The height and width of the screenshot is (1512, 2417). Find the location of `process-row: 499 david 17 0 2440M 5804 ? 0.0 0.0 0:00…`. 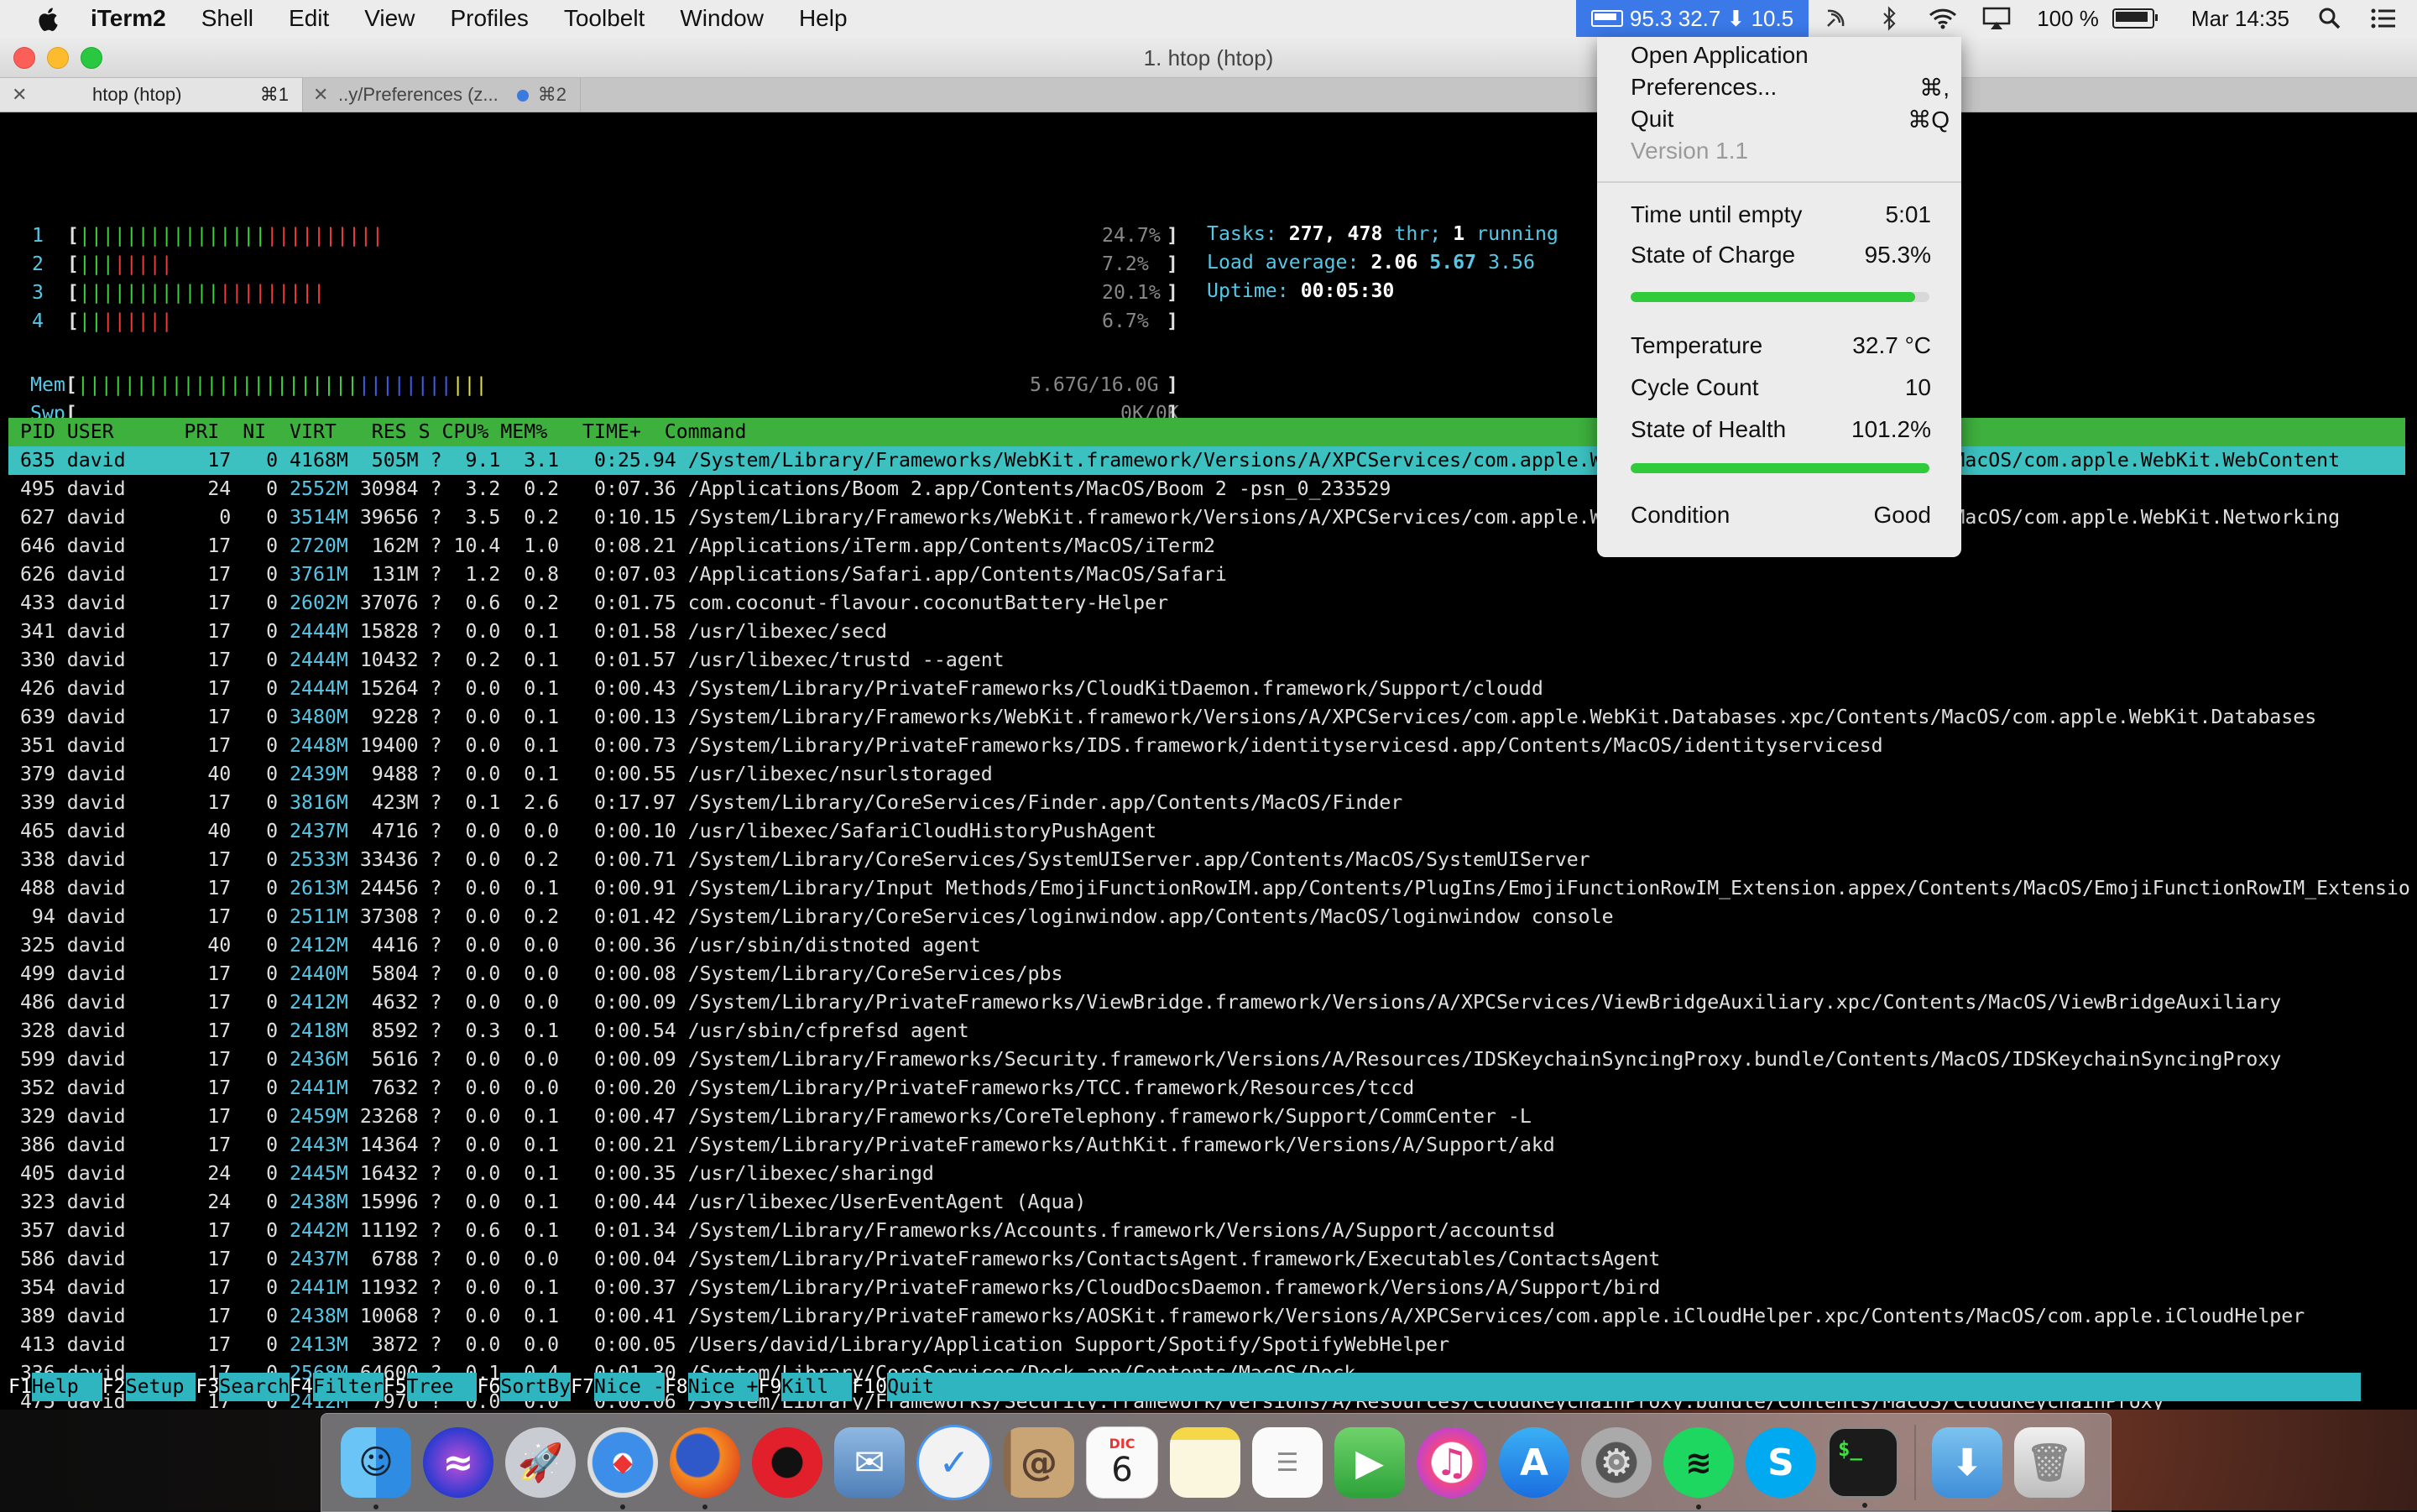

process-row: 499 david 17 0 2440M 5804 ? 0.0 0.0 0:00… is located at coordinates (1206, 974).